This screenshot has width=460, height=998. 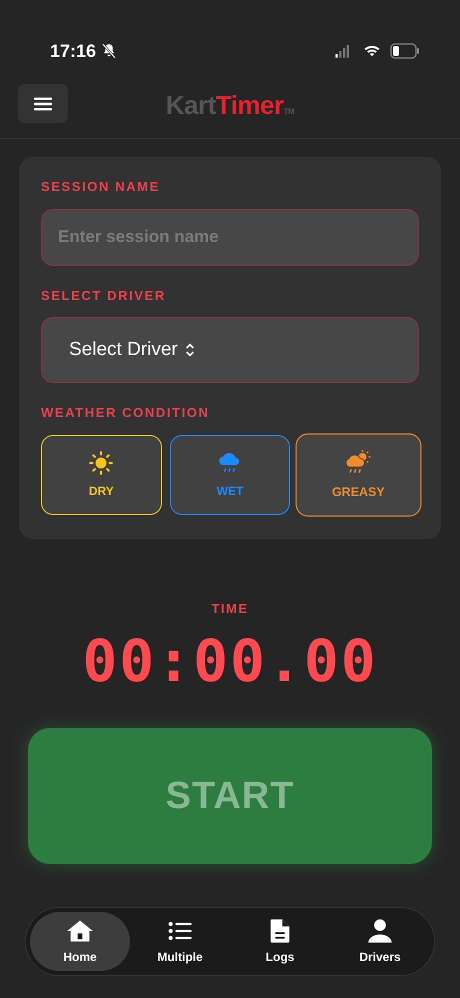 What do you see at coordinates (358, 462) in the screenshot?
I see `sun-cloud-rain-icon` at bounding box center [358, 462].